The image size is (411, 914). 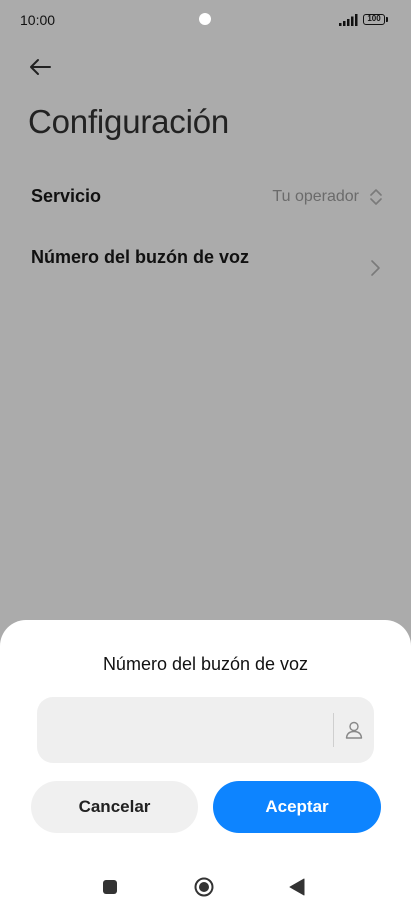 What do you see at coordinates (297, 807) in the screenshot?
I see `accept-button: Aceptar` at bounding box center [297, 807].